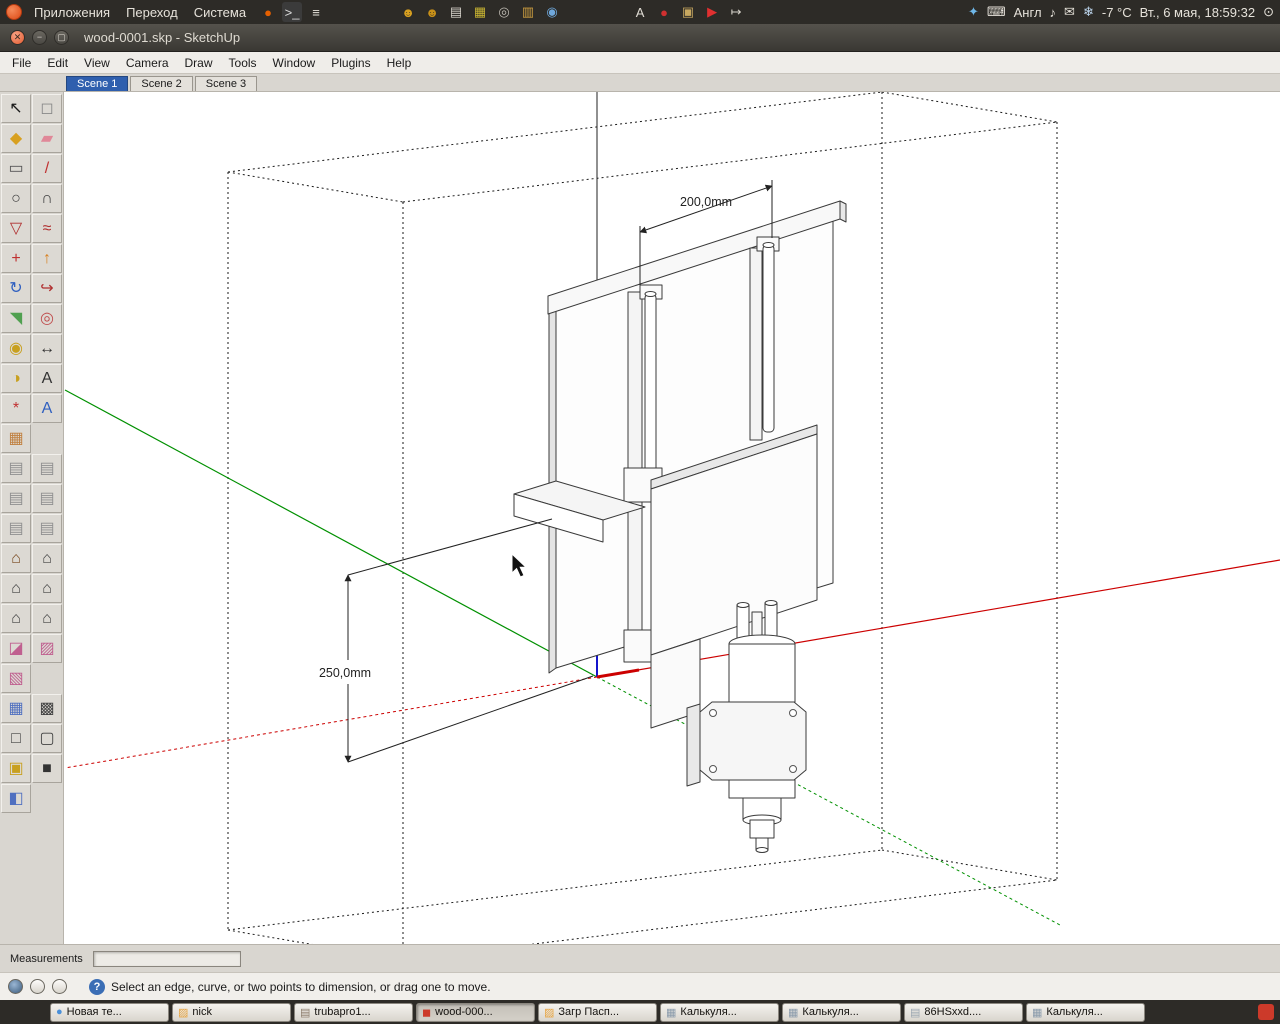 The height and width of the screenshot is (1024, 1280). I want to click on view-left-button: ⌂, so click(47, 618).